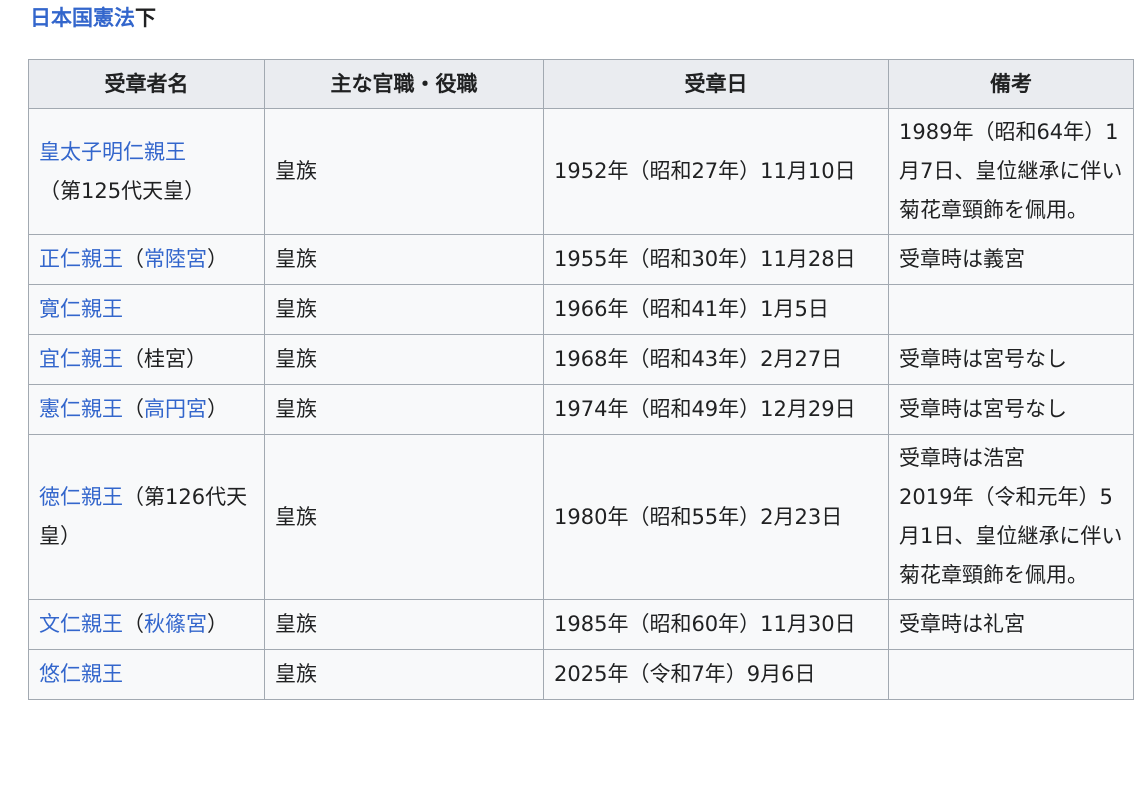  Describe the element at coordinates (122, 190) in the screenshot. I see `name-suffix: （第125代天皇）` at that location.